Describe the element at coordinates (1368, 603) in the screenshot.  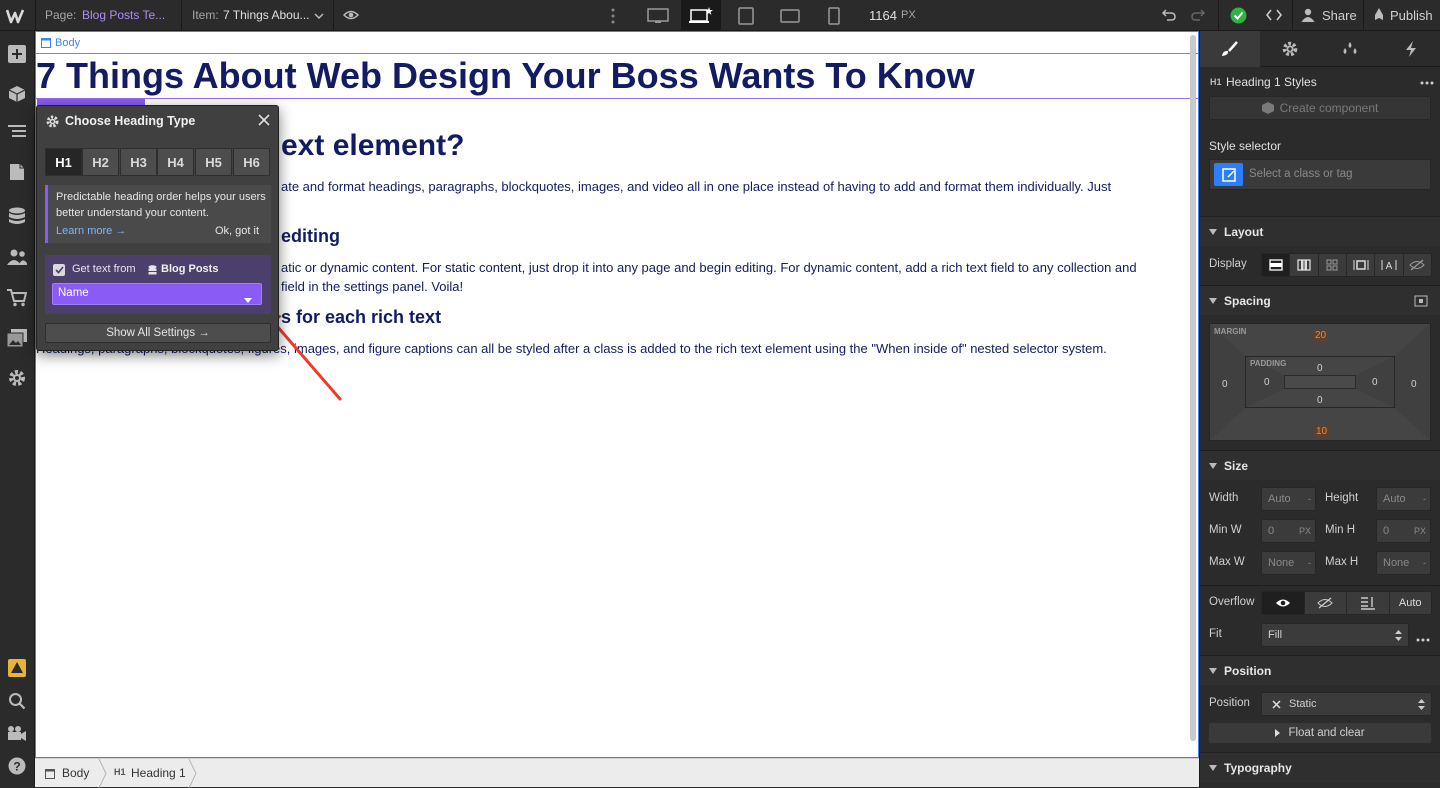
I see `overflow-scroll-icon` at that location.